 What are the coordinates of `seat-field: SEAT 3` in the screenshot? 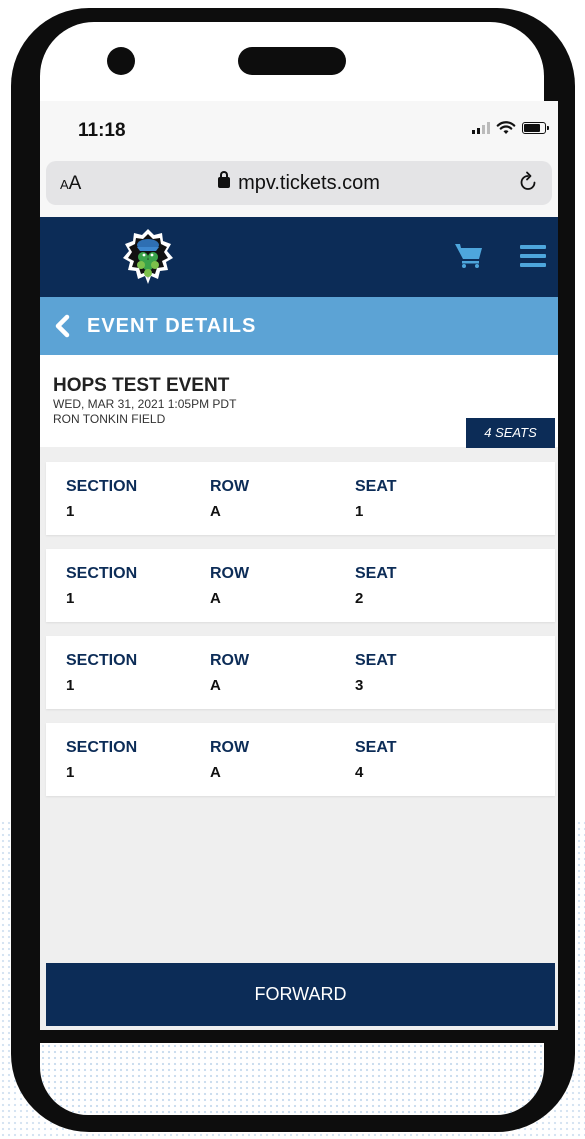 It's located at (376, 673).